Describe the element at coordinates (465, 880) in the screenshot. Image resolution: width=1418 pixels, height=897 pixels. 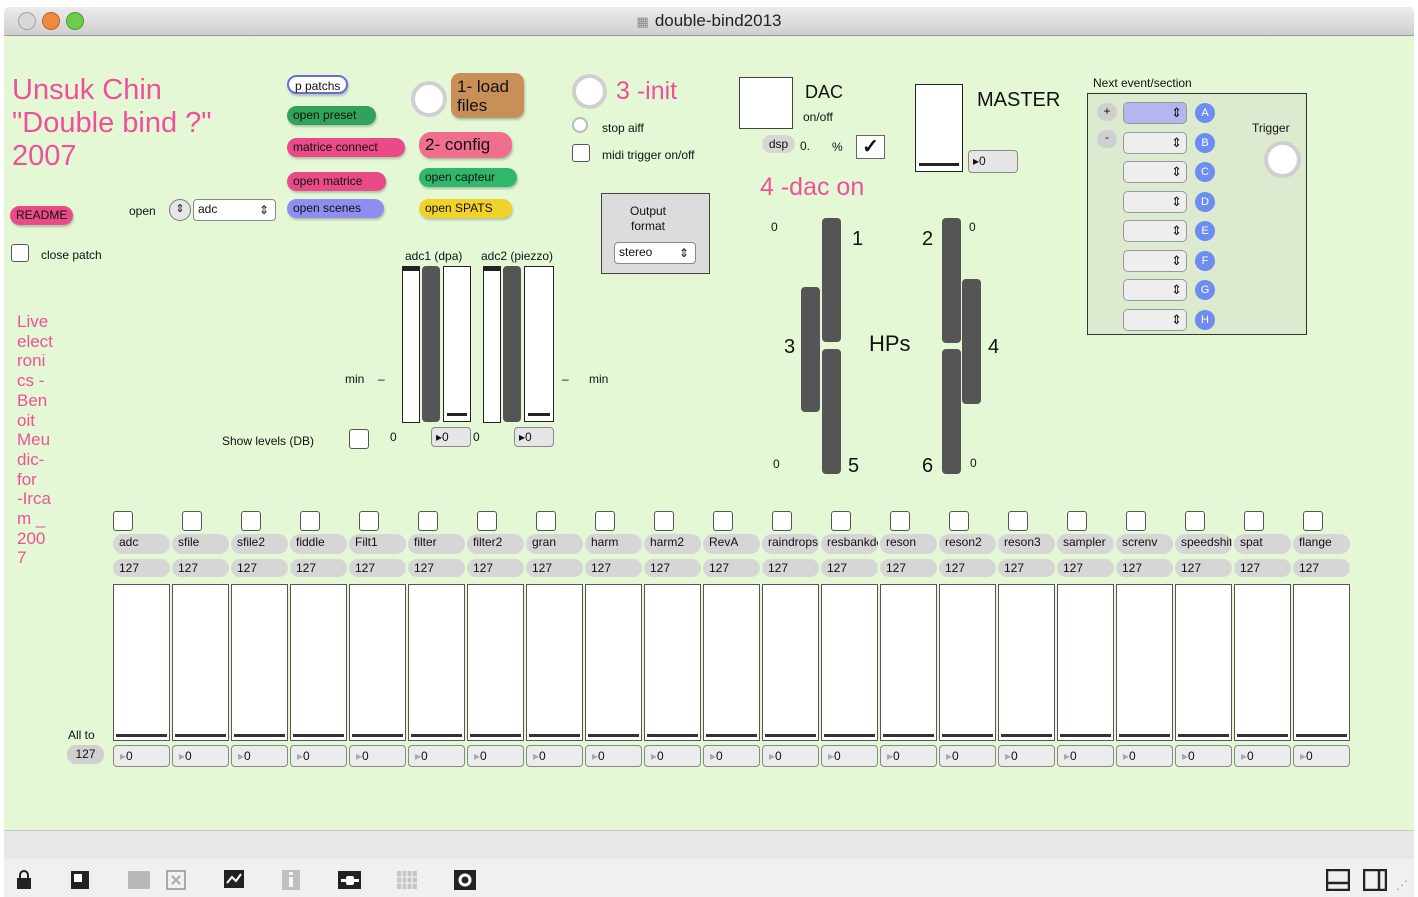
I see `gear-icon` at that location.